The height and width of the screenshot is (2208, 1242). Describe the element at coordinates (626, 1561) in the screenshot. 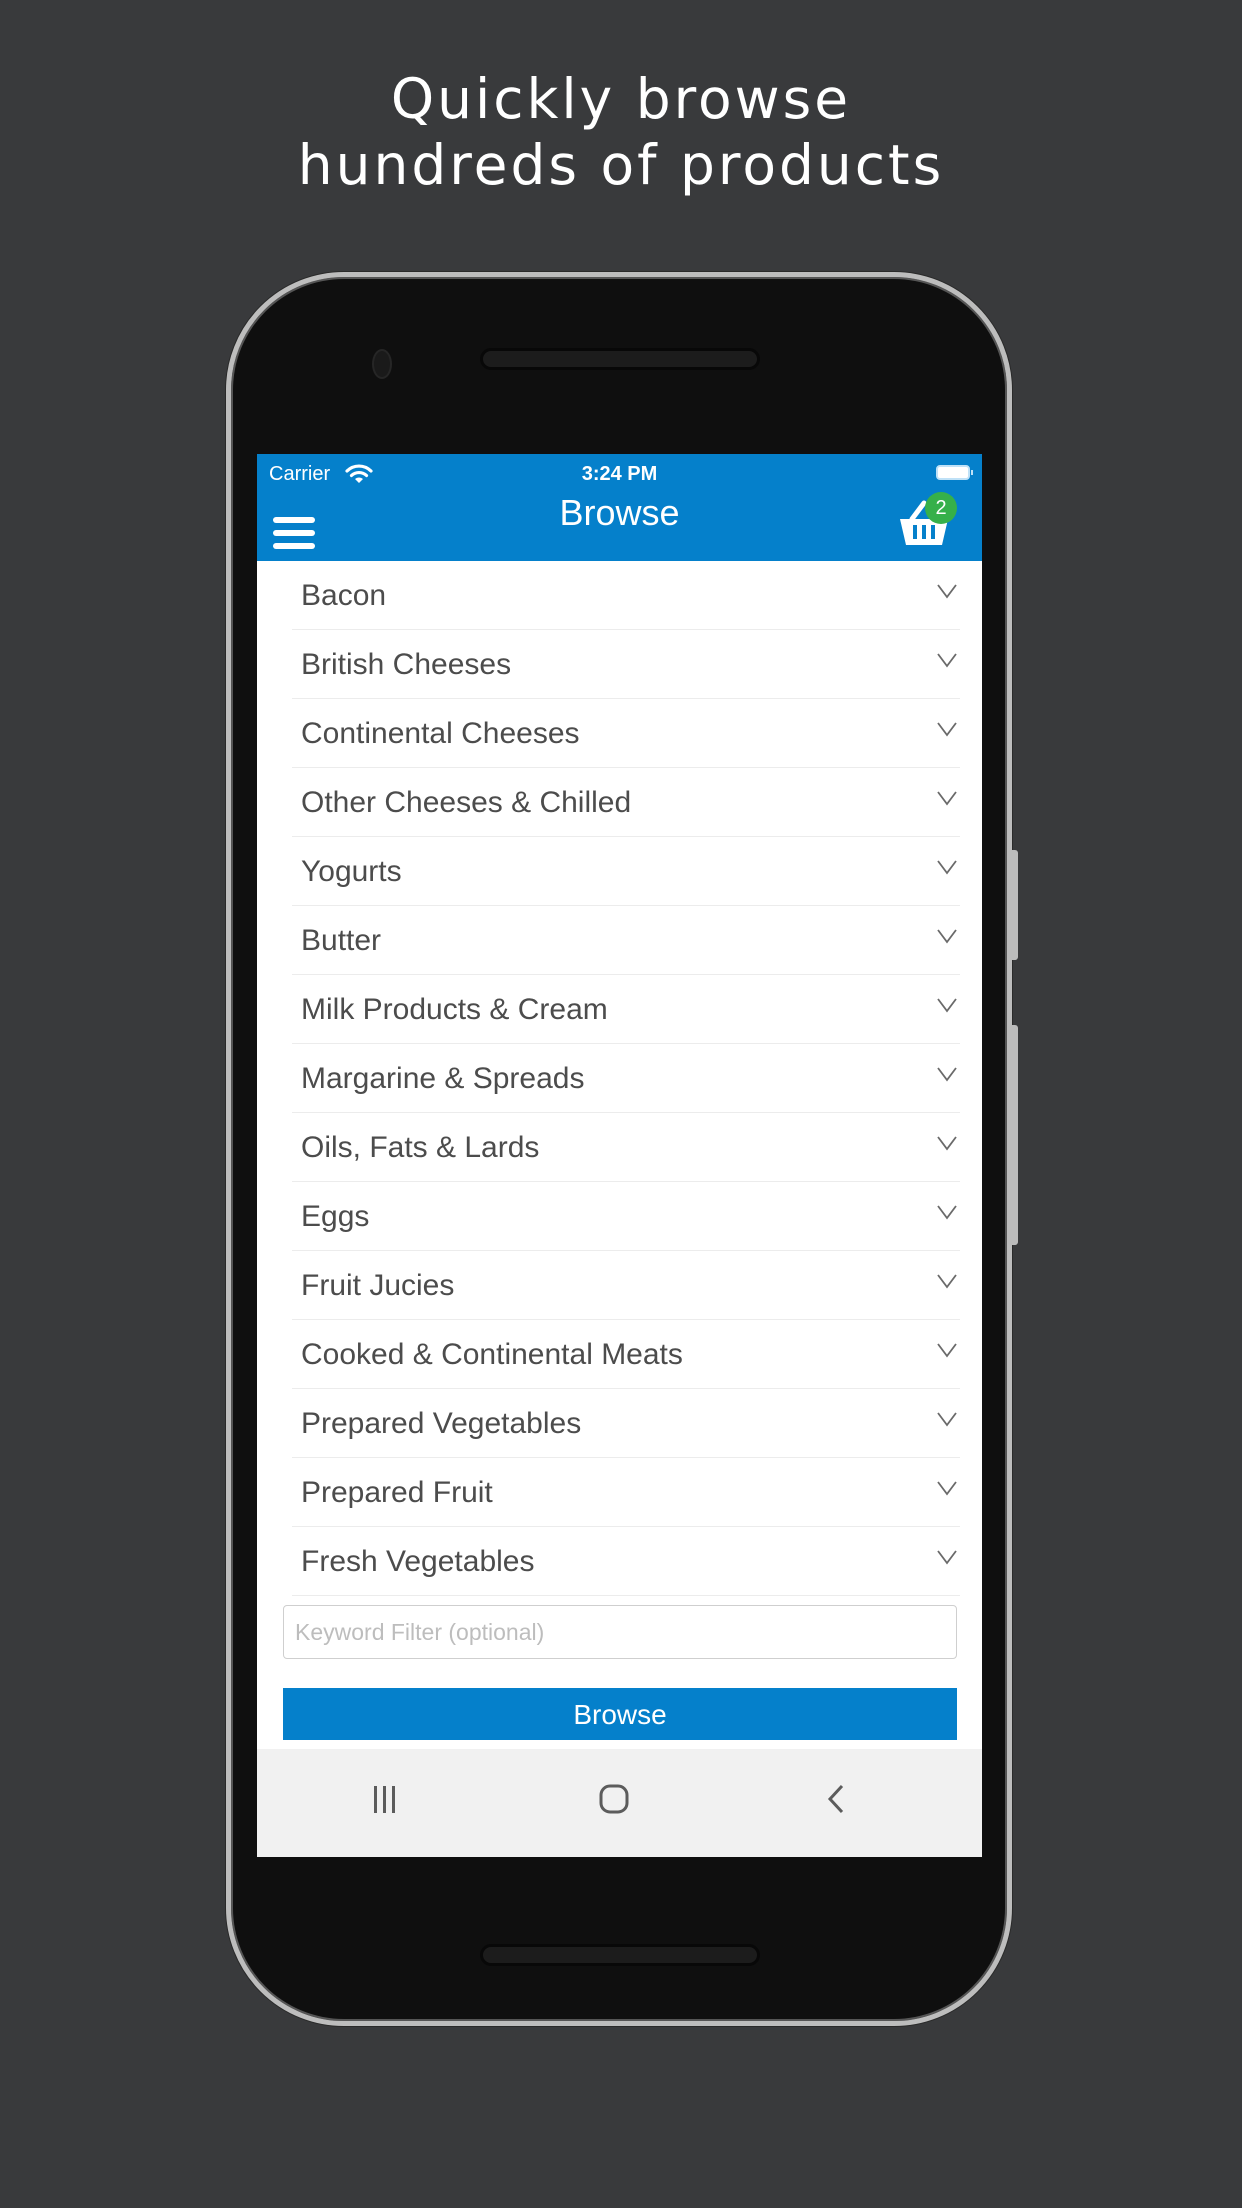

I see `category-item: Fresh Vegetables` at that location.